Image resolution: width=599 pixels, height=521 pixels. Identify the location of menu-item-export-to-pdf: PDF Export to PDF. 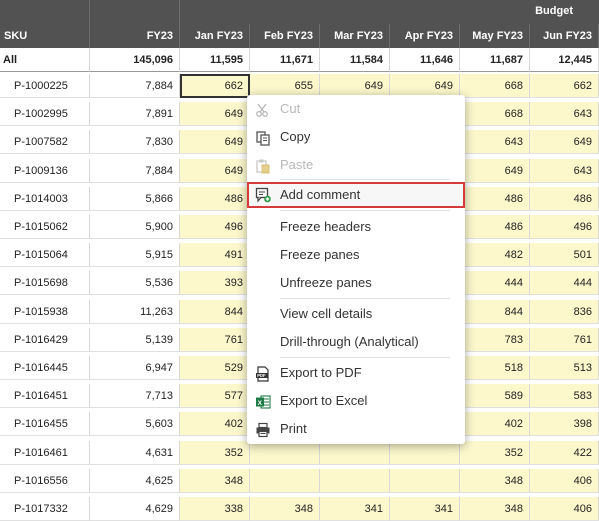
(356, 373).